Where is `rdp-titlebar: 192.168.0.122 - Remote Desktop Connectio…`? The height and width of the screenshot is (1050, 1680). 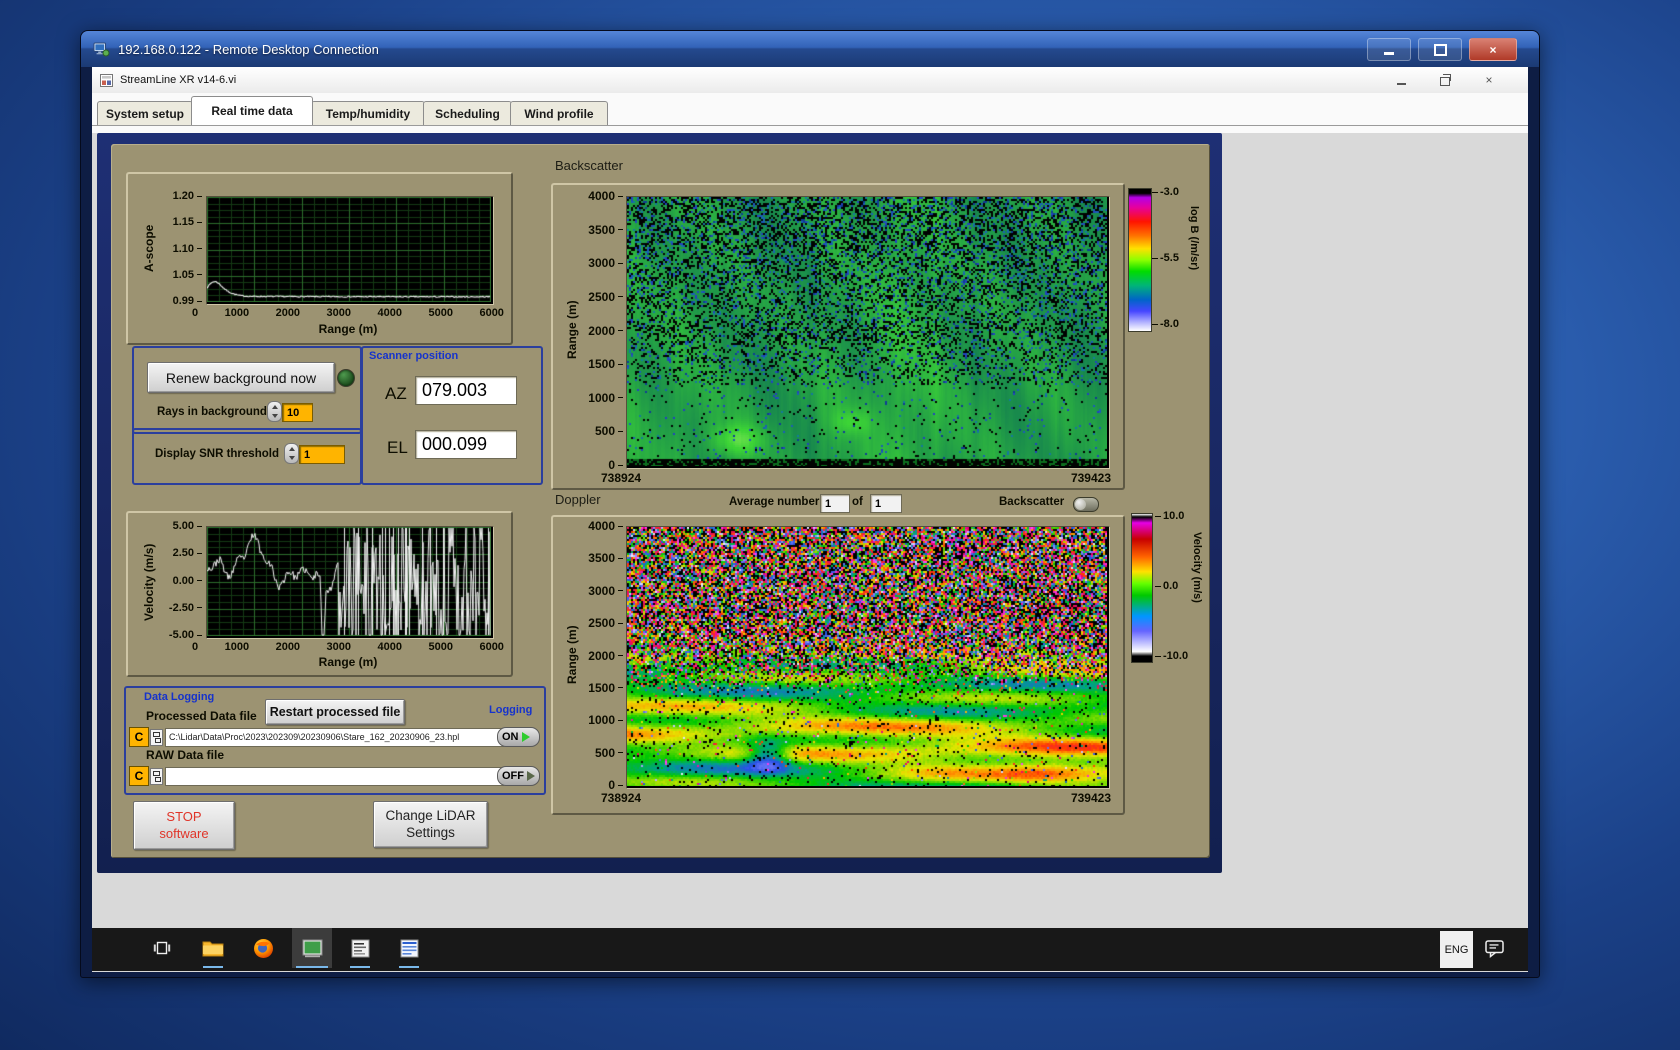 rdp-titlebar: 192.168.0.122 - Remote Desktop Connectio… is located at coordinates (810, 49).